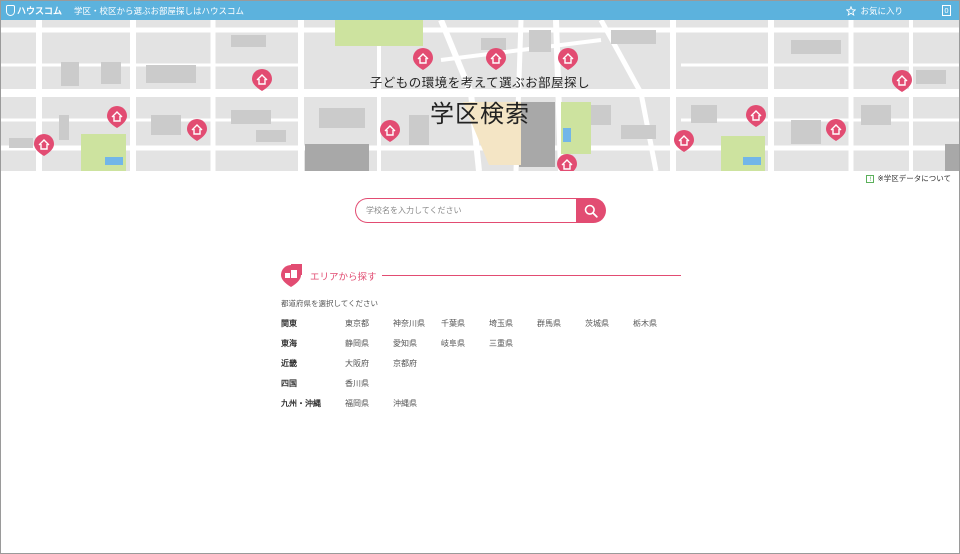 This screenshot has height=554, width=960. I want to click on hero-title: 学区検索, so click(480, 114).